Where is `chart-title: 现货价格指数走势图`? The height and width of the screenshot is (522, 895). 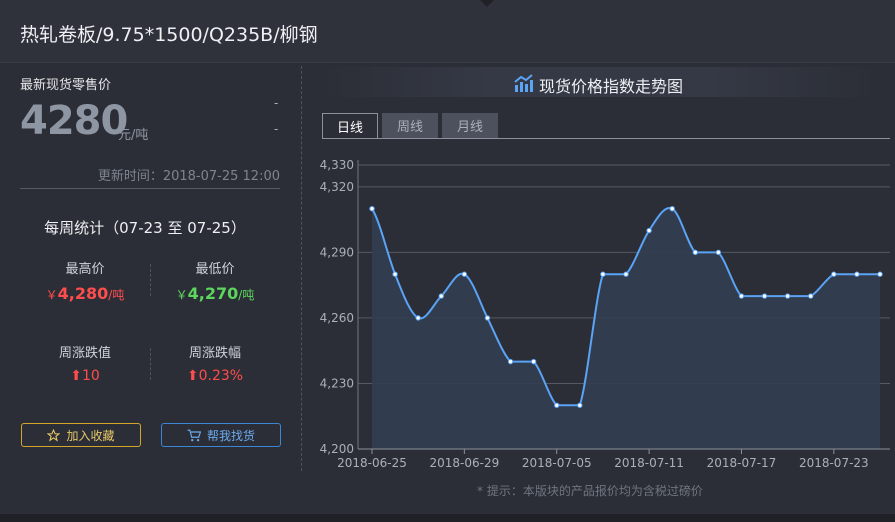 chart-title: 现货价格指数走势图 is located at coordinates (599, 85).